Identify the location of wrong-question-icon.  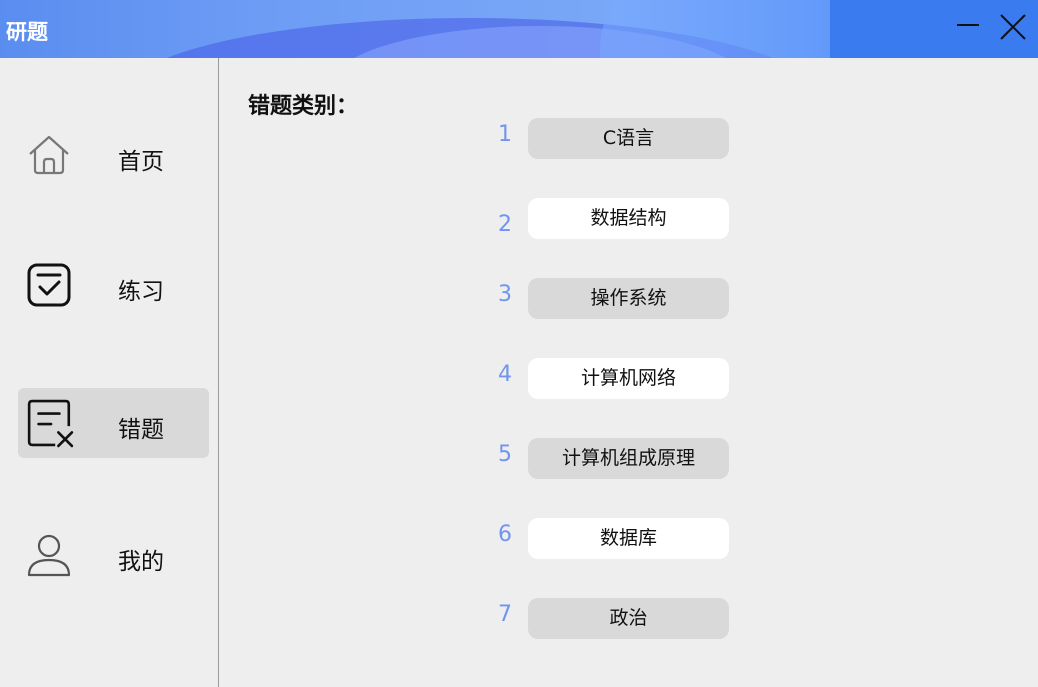
(50, 423).